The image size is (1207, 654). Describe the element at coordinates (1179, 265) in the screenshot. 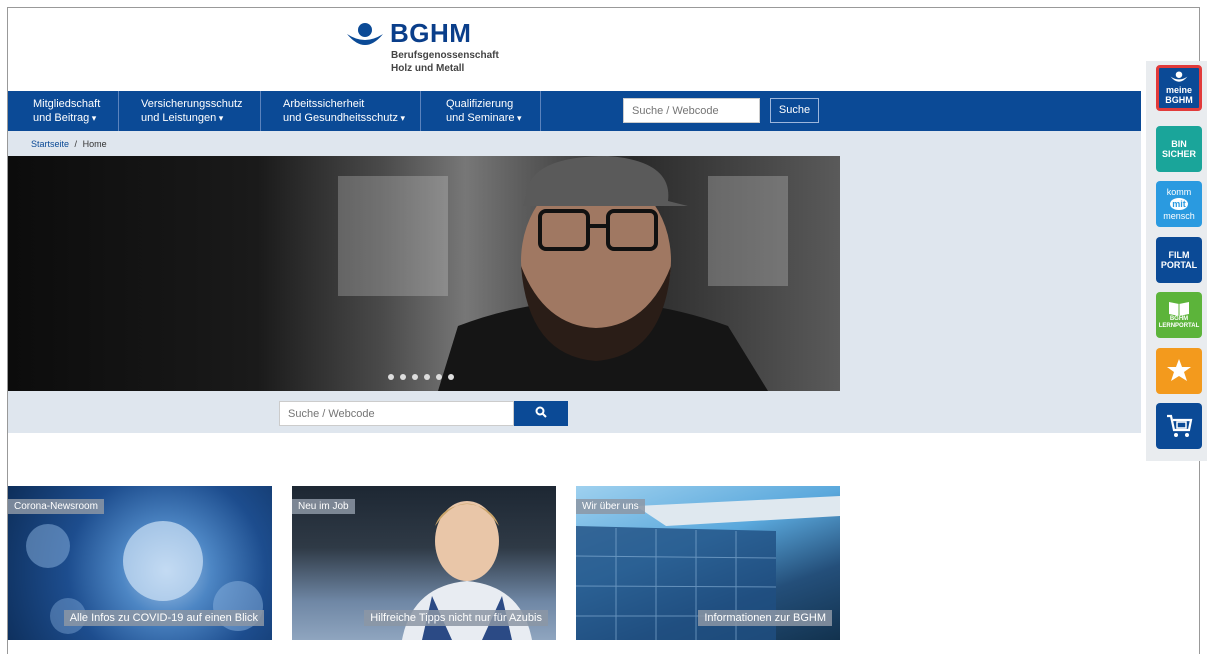

I see `rail-label: PORTAL` at that location.